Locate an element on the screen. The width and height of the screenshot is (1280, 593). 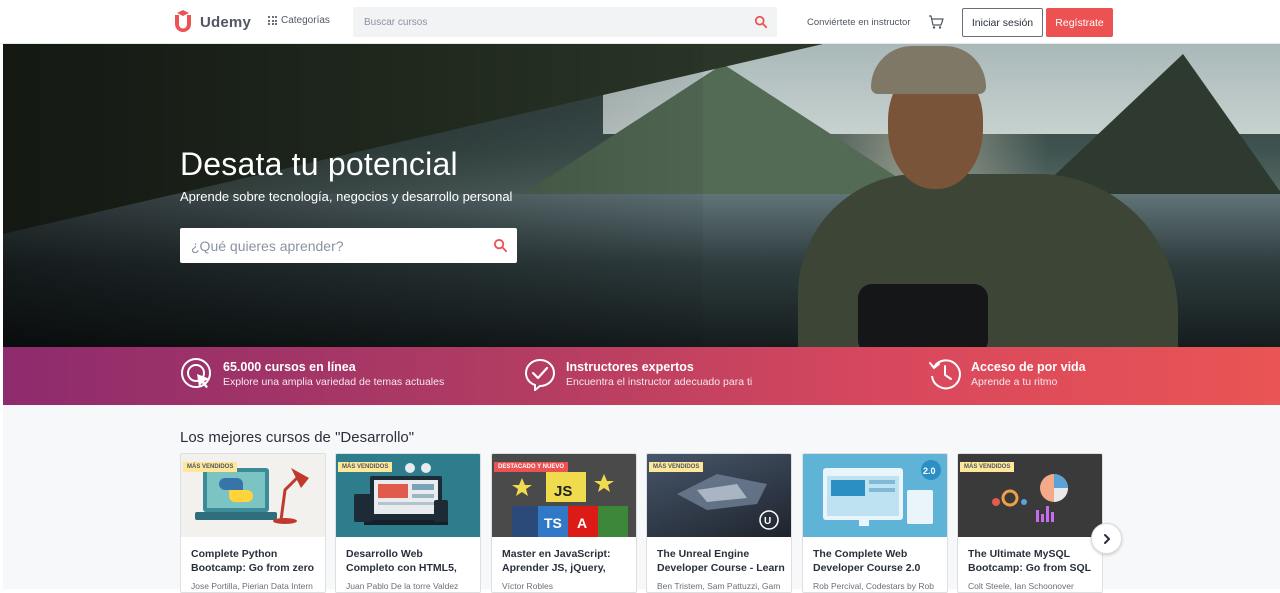
svg-text: TS is located at coordinates (553, 523).